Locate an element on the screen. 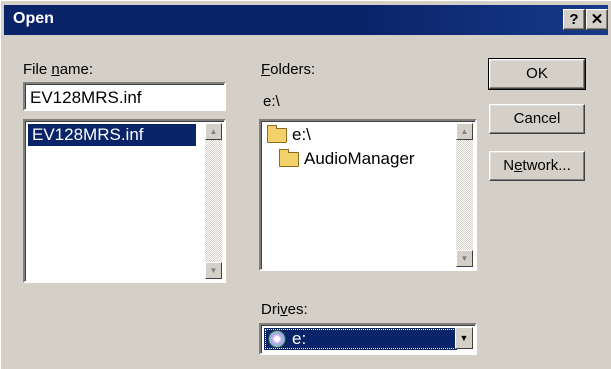  ok-button: OK is located at coordinates (537, 74).